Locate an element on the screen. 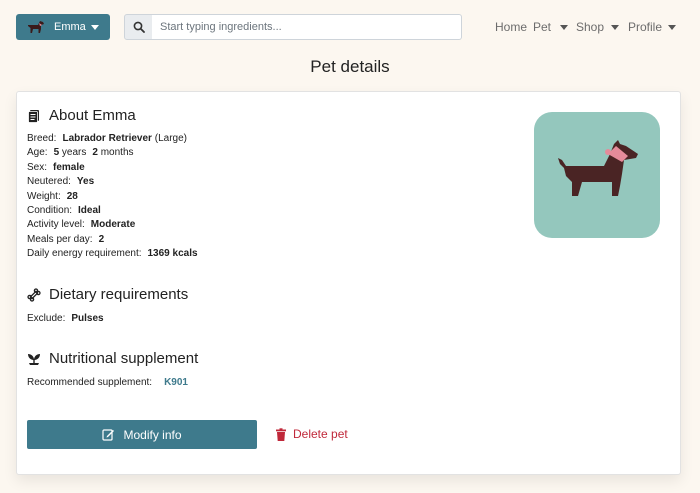 The width and height of the screenshot is (700, 493). edit-icon is located at coordinates (108, 435).